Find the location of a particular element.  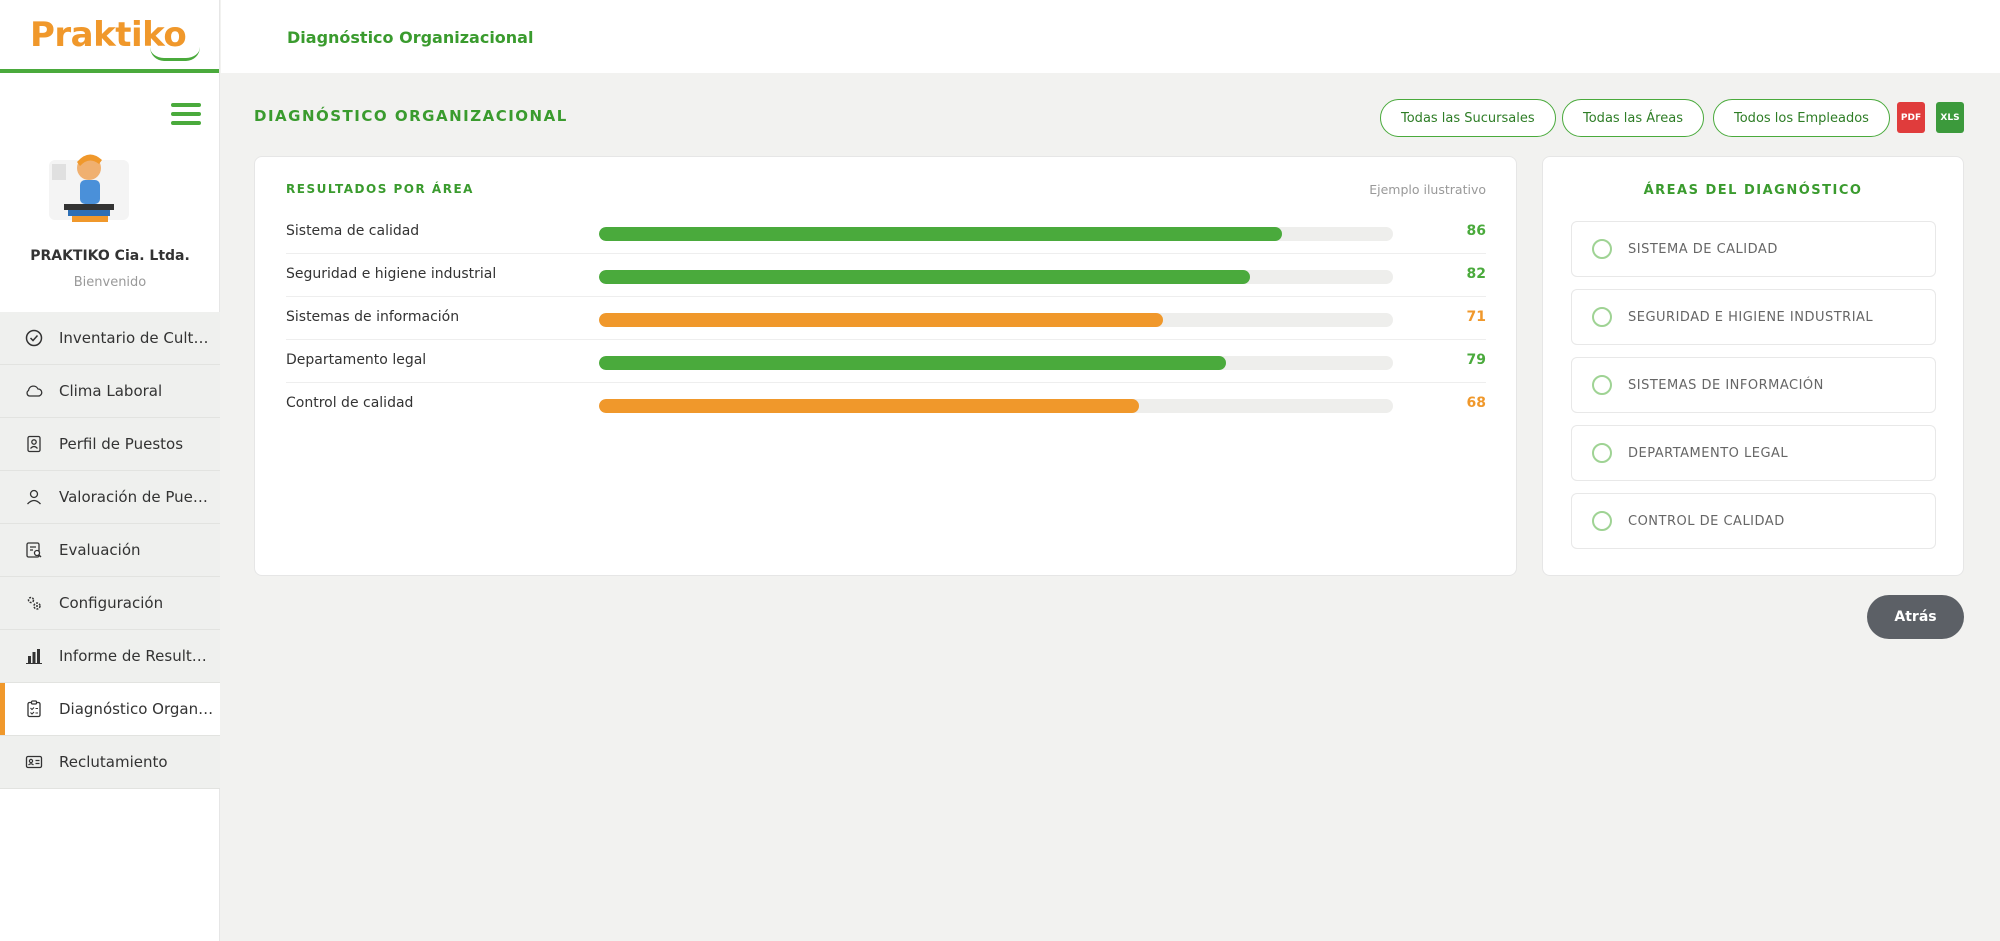

result-label: Seguridad e higiene industrial is located at coordinates (391, 274).